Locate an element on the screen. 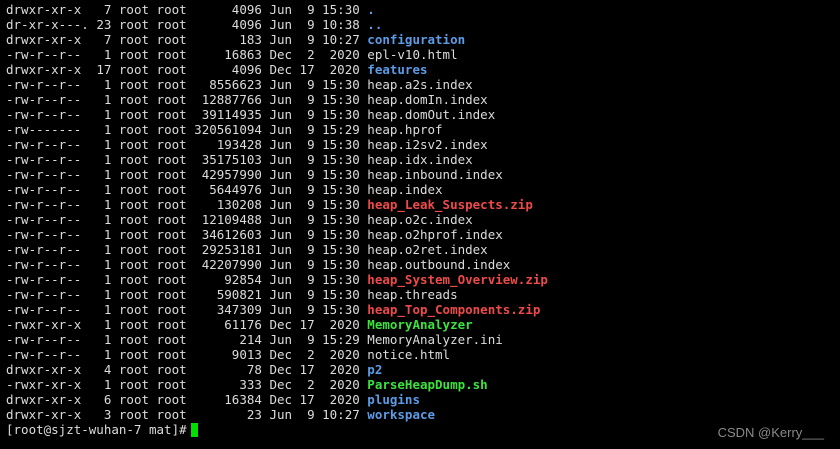 This screenshot has height=449, width=840. file-name: notice.html is located at coordinates (408, 354).